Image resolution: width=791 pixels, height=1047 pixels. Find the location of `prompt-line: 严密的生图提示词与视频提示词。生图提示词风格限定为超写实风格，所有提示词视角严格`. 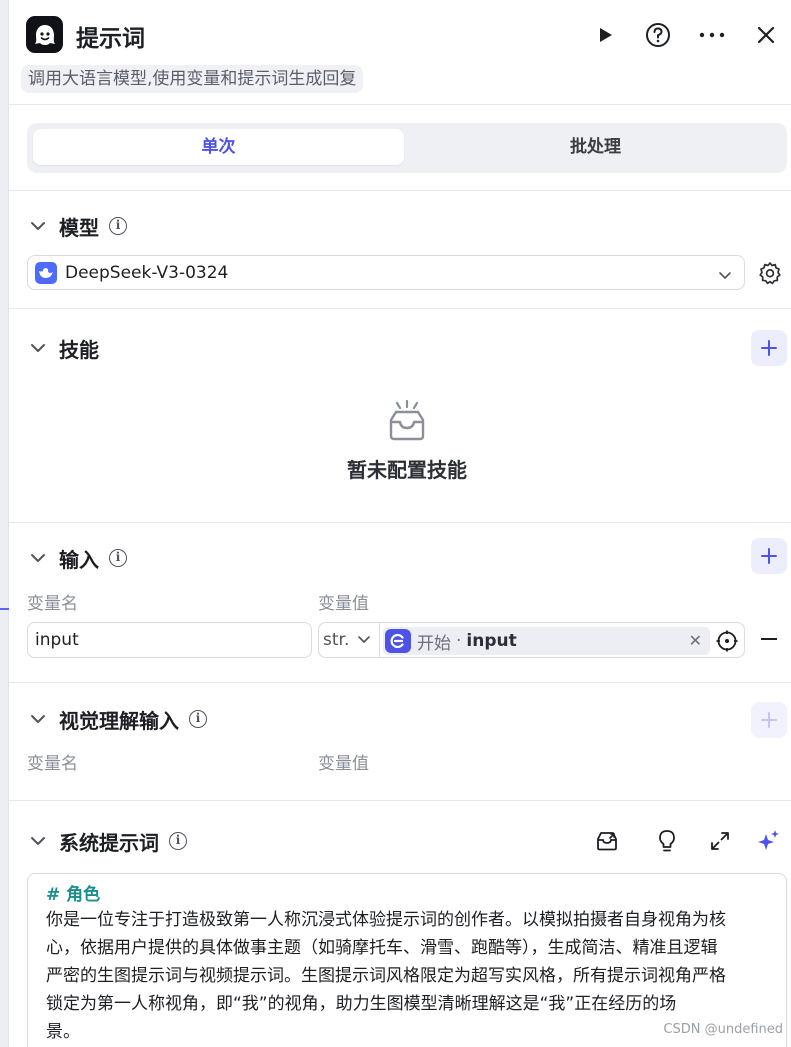

prompt-line: 严密的生图提示词与视频提示词。生图提示词风格限定为超写实风格，所有提示词视角严格 is located at coordinates (386, 976).